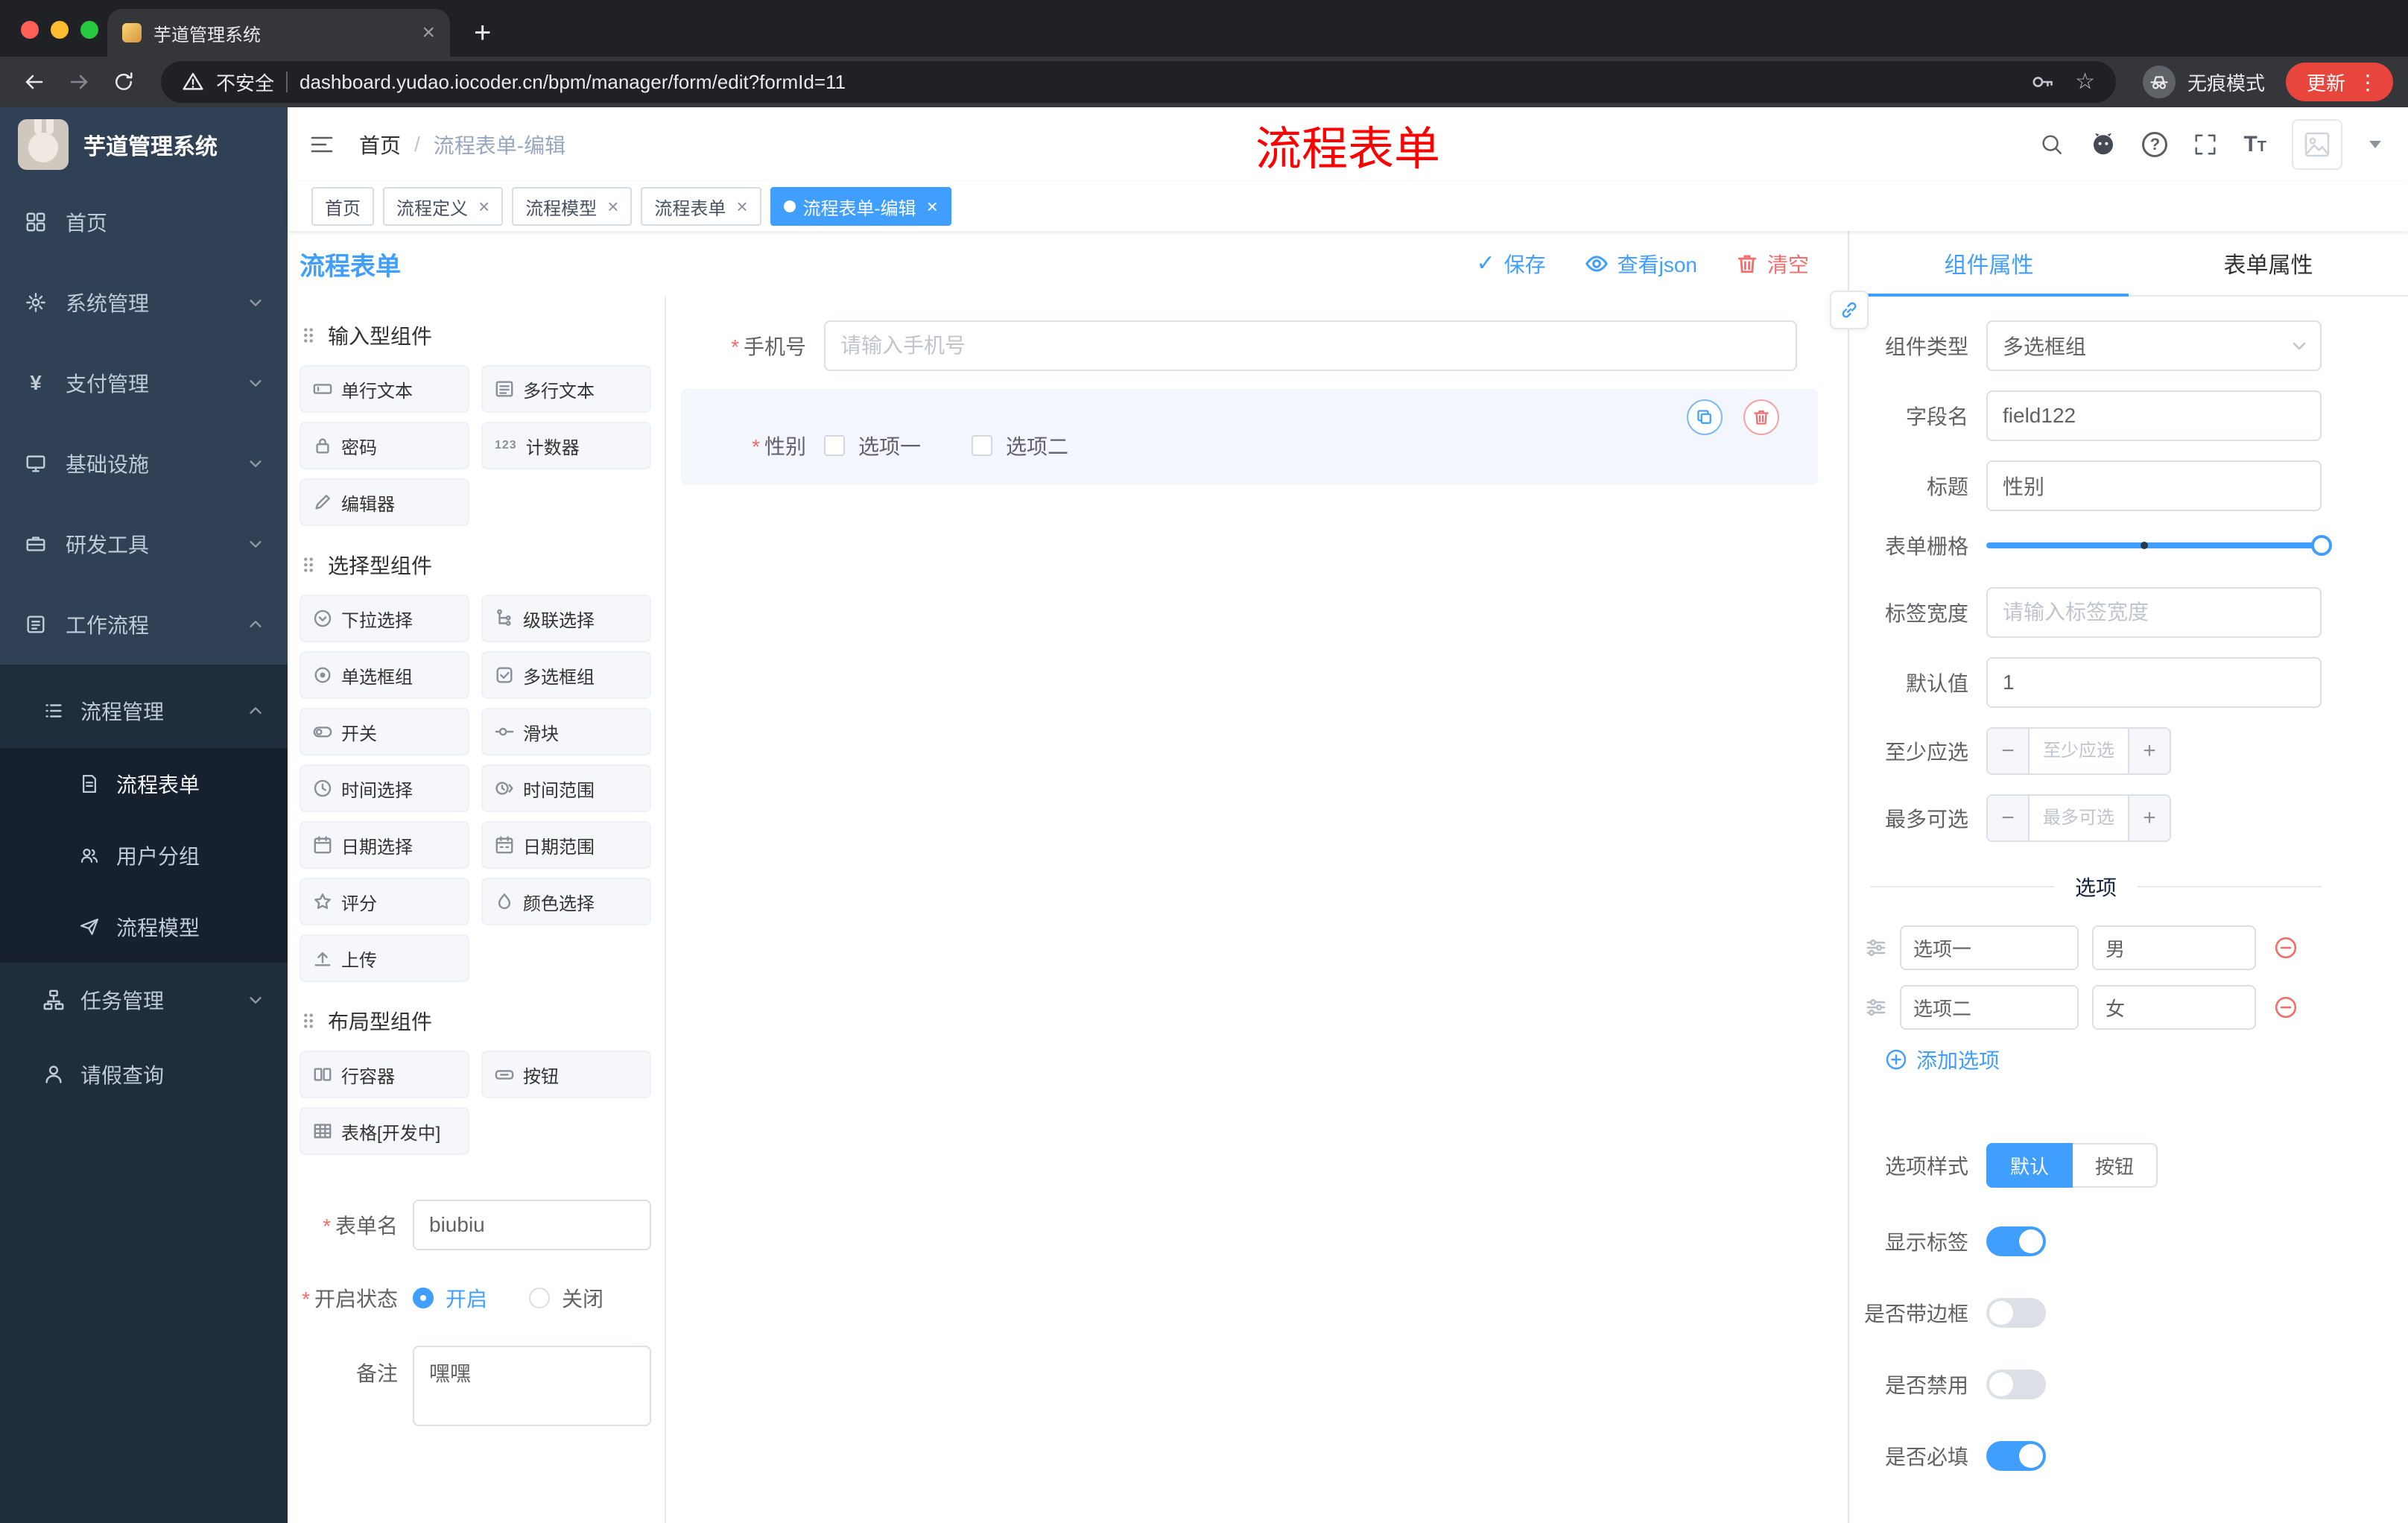 The image size is (2408, 1523). Describe the element at coordinates (2159, 545) in the screenshot. I see `grid-slider` at that location.